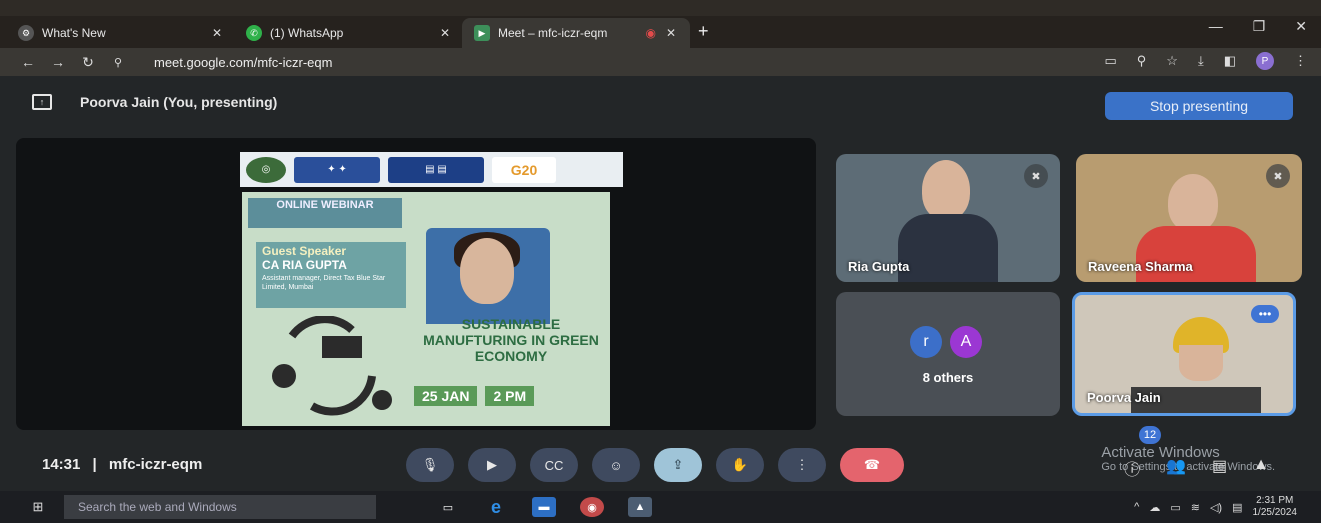 The image size is (1321, 523). Describe the element at coordinates (948, 377) in the screenshot. I see `others-count-label: 8 others` at that location.